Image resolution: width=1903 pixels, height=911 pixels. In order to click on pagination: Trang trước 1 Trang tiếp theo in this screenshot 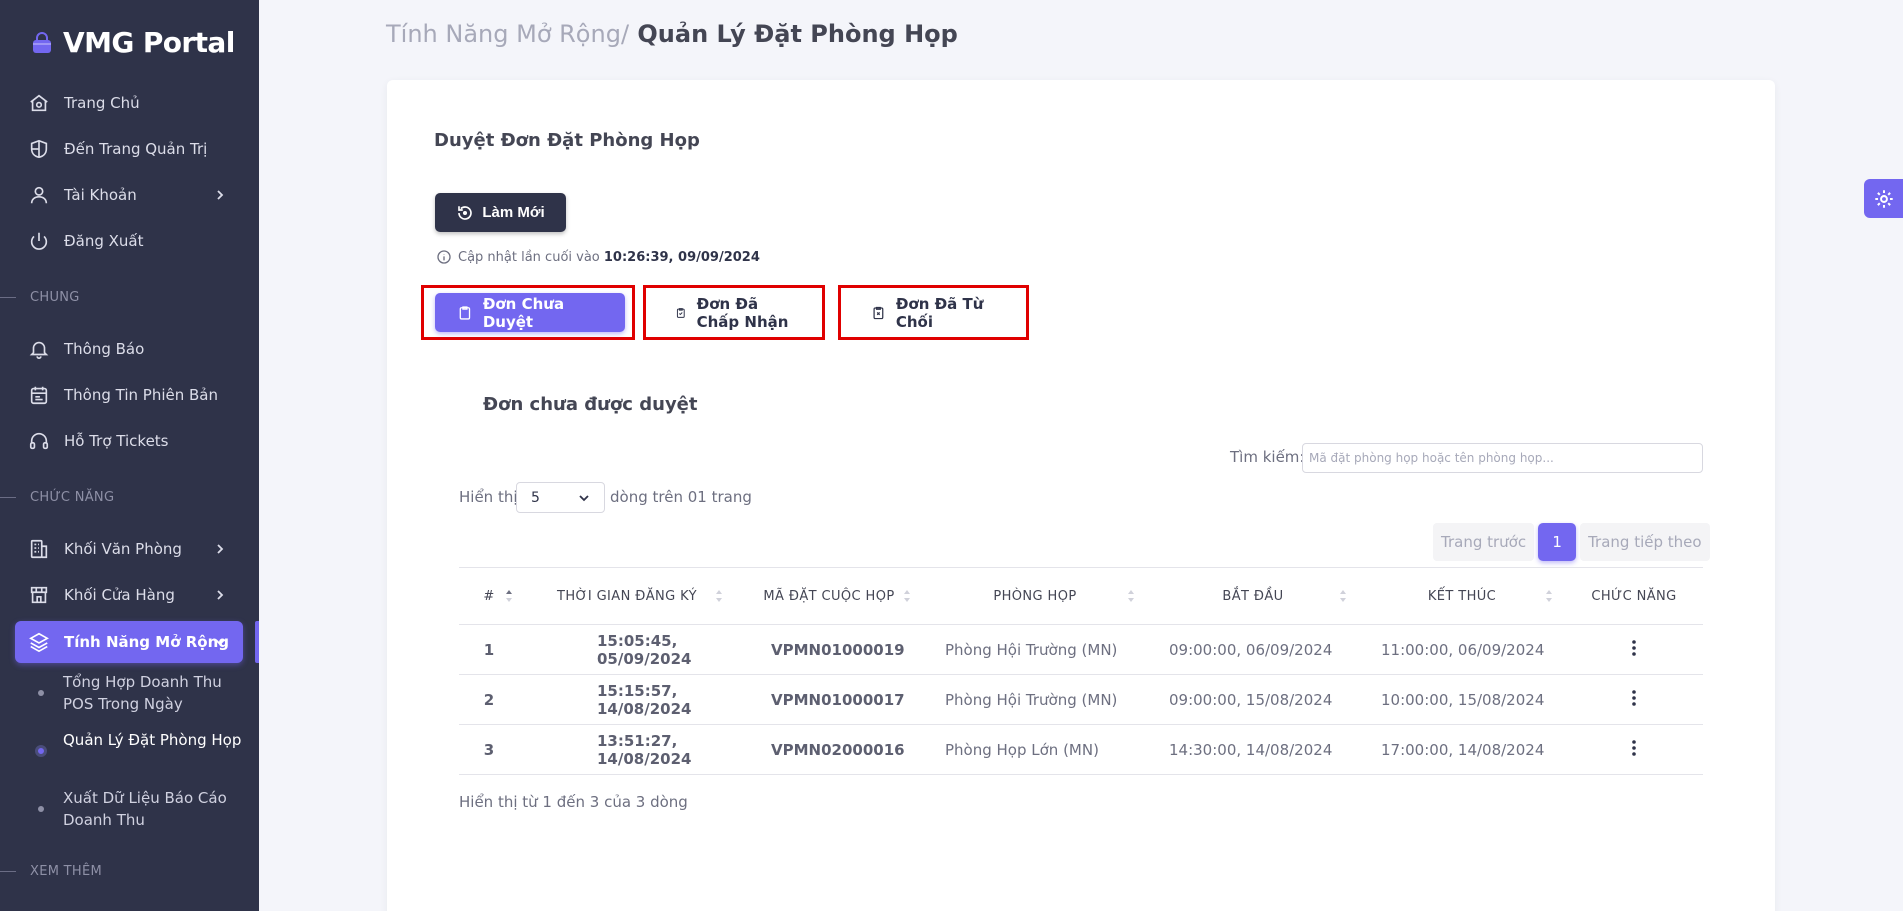, I will do `click(1571, 542)`.